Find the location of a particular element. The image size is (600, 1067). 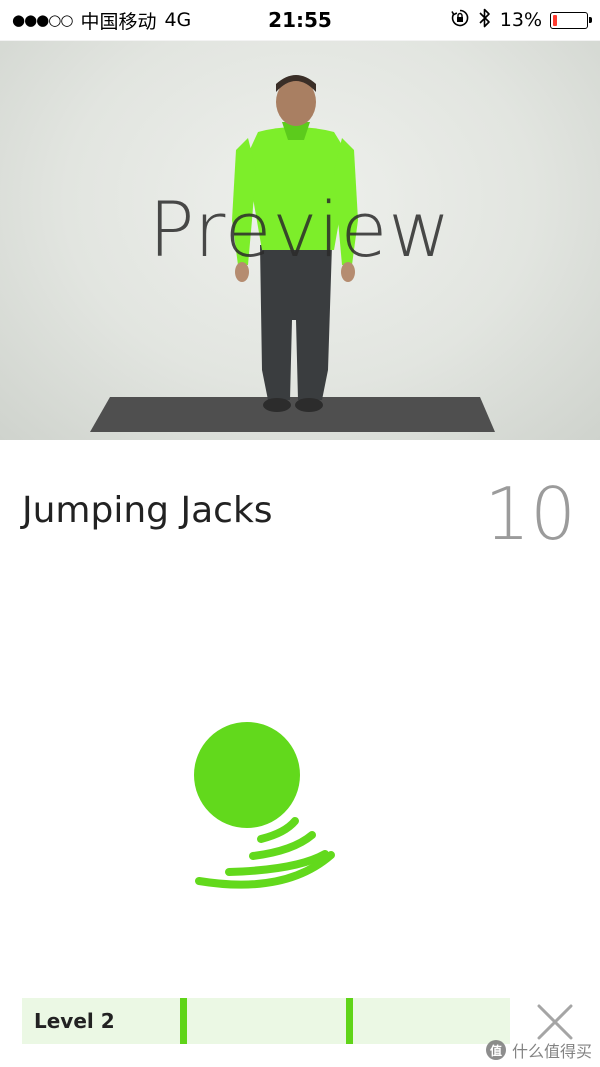

person-shoe-right is located at coordinates (309, 405).